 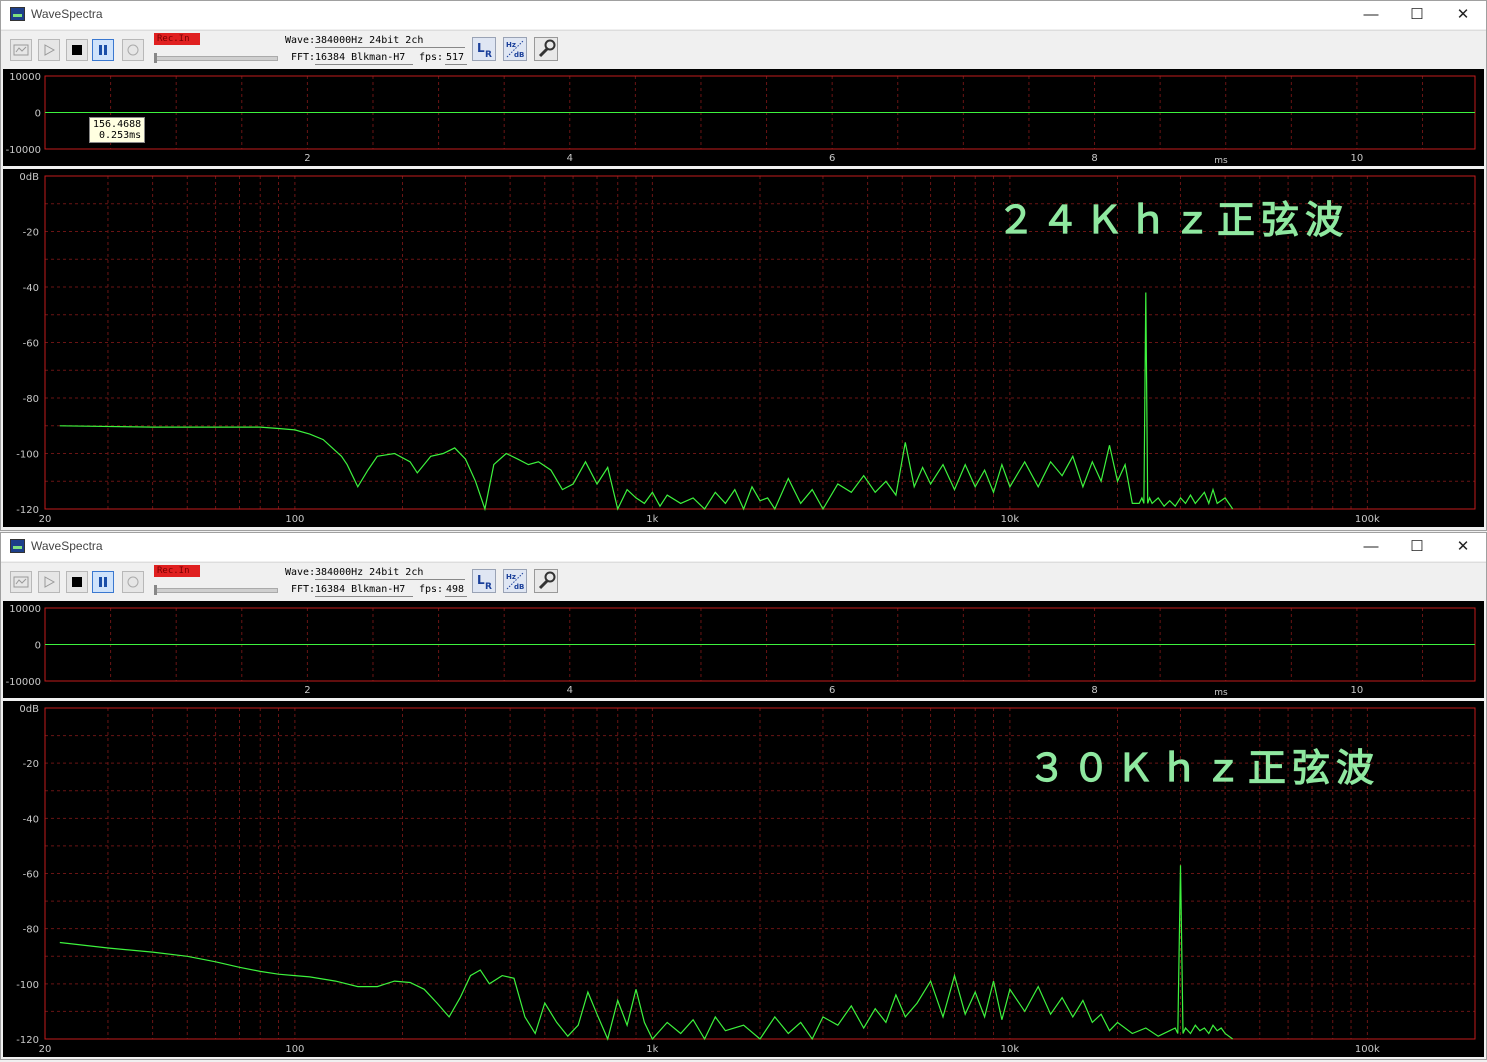 I want to click on cursor-tooltip: 156.4688 0.253ms, so click(x=117, y=130).